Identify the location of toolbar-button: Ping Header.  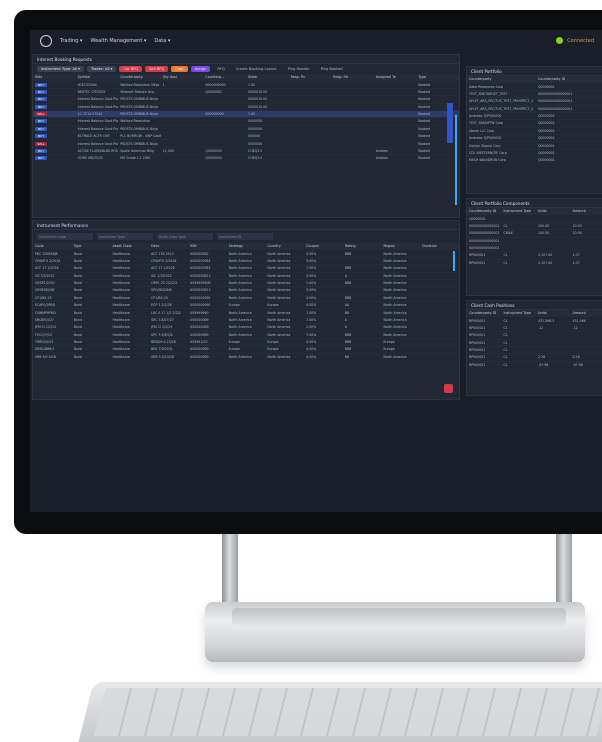
(299, 69).